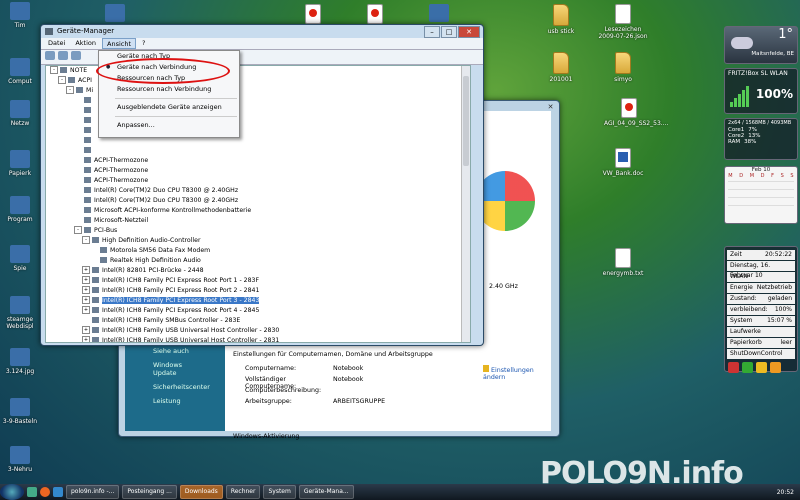  I want to click on weather-gadget: 1° Maitsnfelde, BE, so click(761, 45).